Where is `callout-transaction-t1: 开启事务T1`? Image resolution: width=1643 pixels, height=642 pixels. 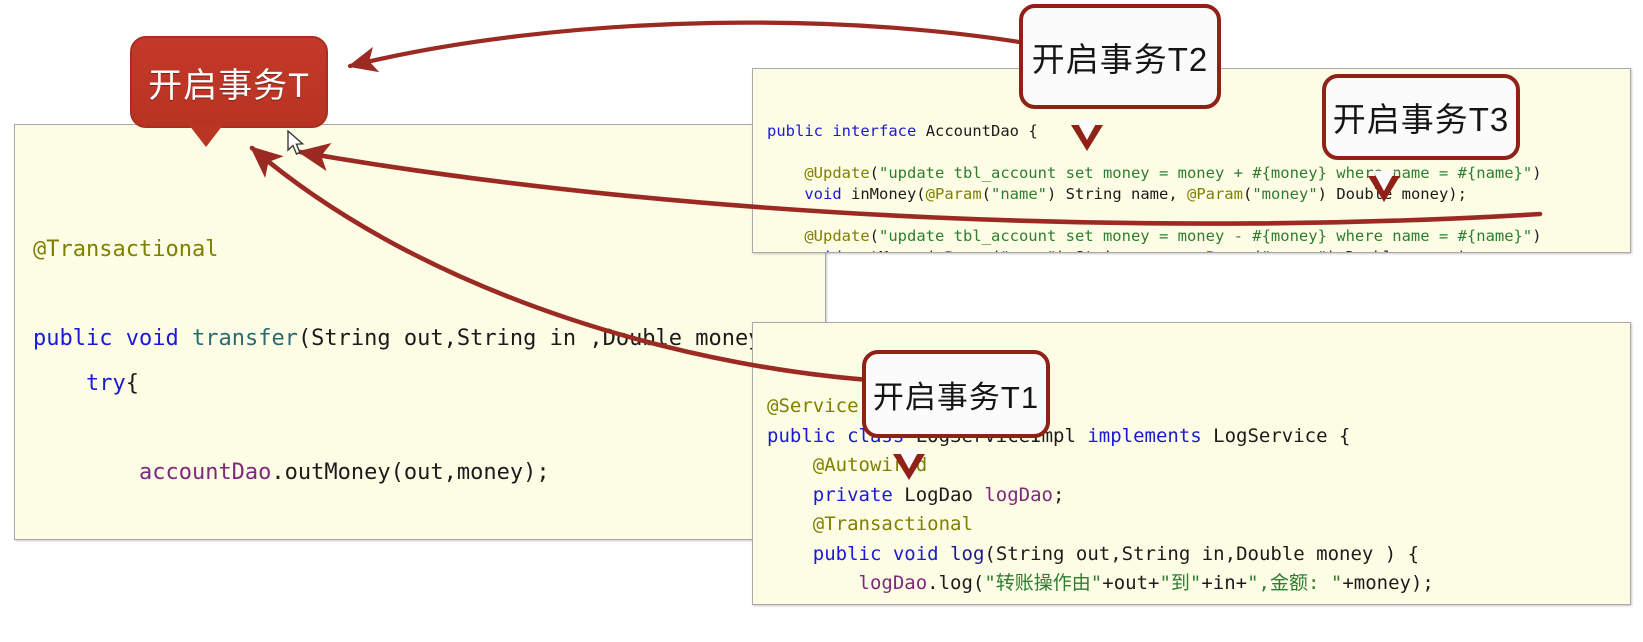 callout-transaction-t1: 开启事务T1 is located at coordinates (956, 415).